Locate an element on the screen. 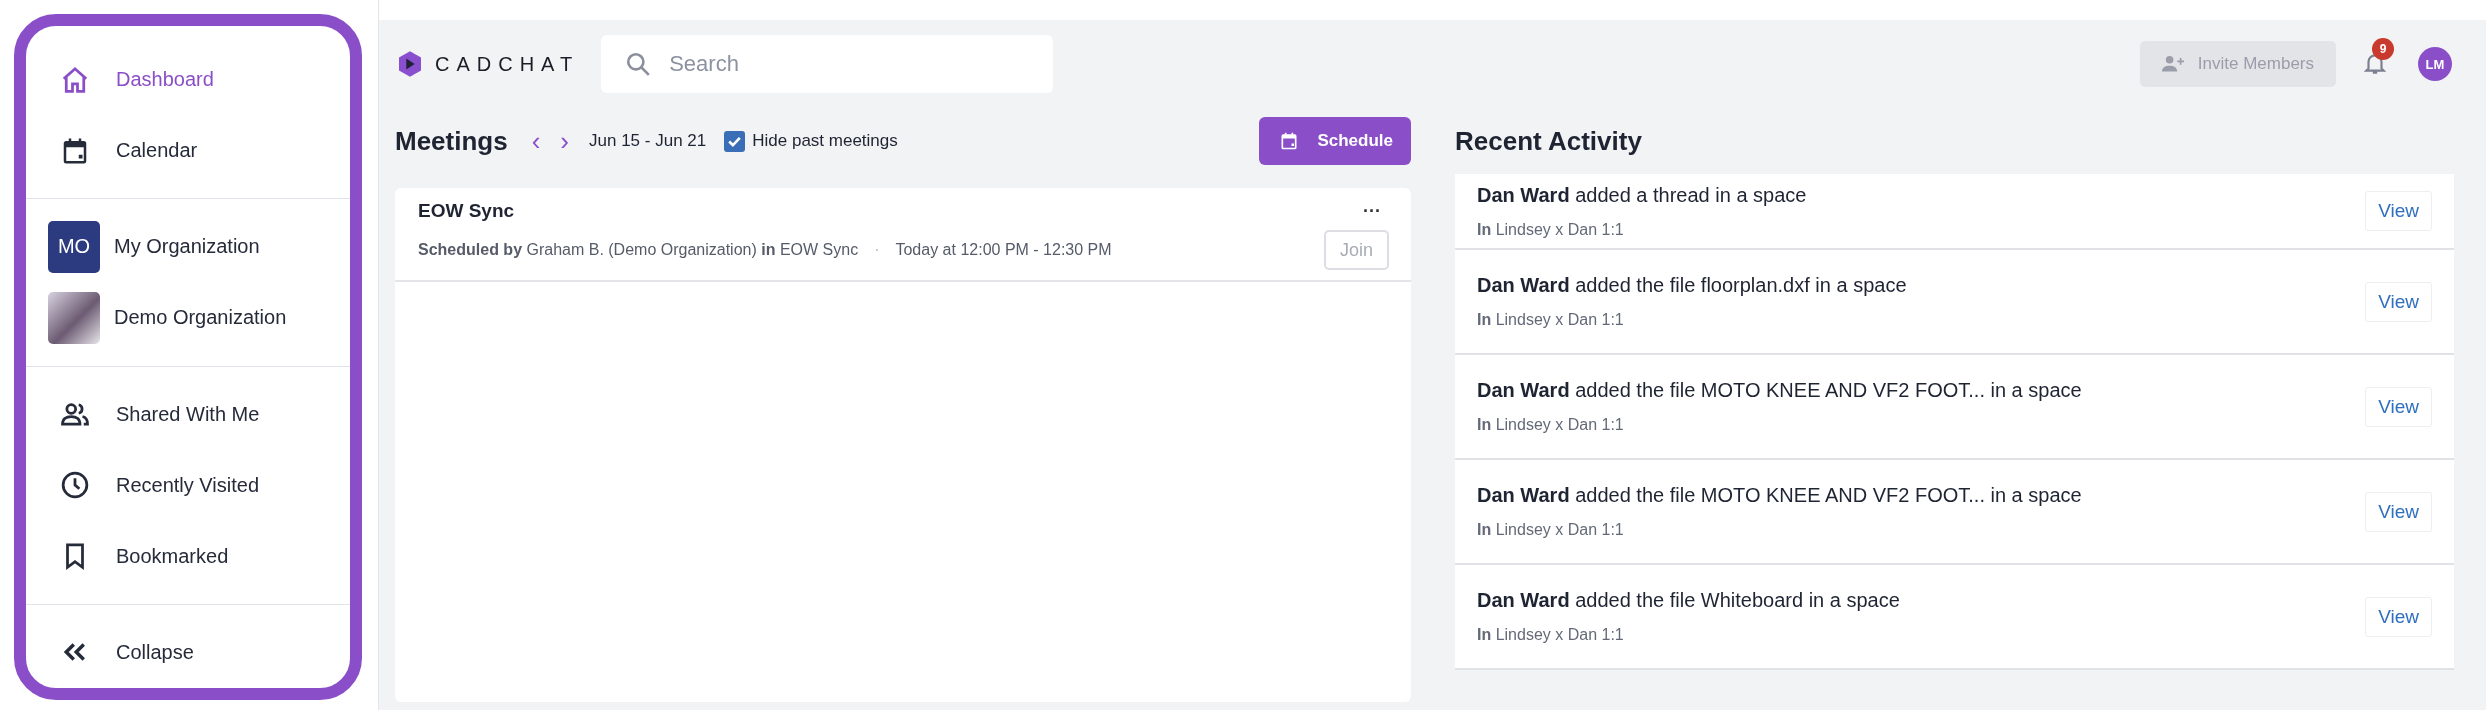 This screenshot has height=710, width=2486. checkbox-label: Hide past meetings is located at coordinates (825, 141).